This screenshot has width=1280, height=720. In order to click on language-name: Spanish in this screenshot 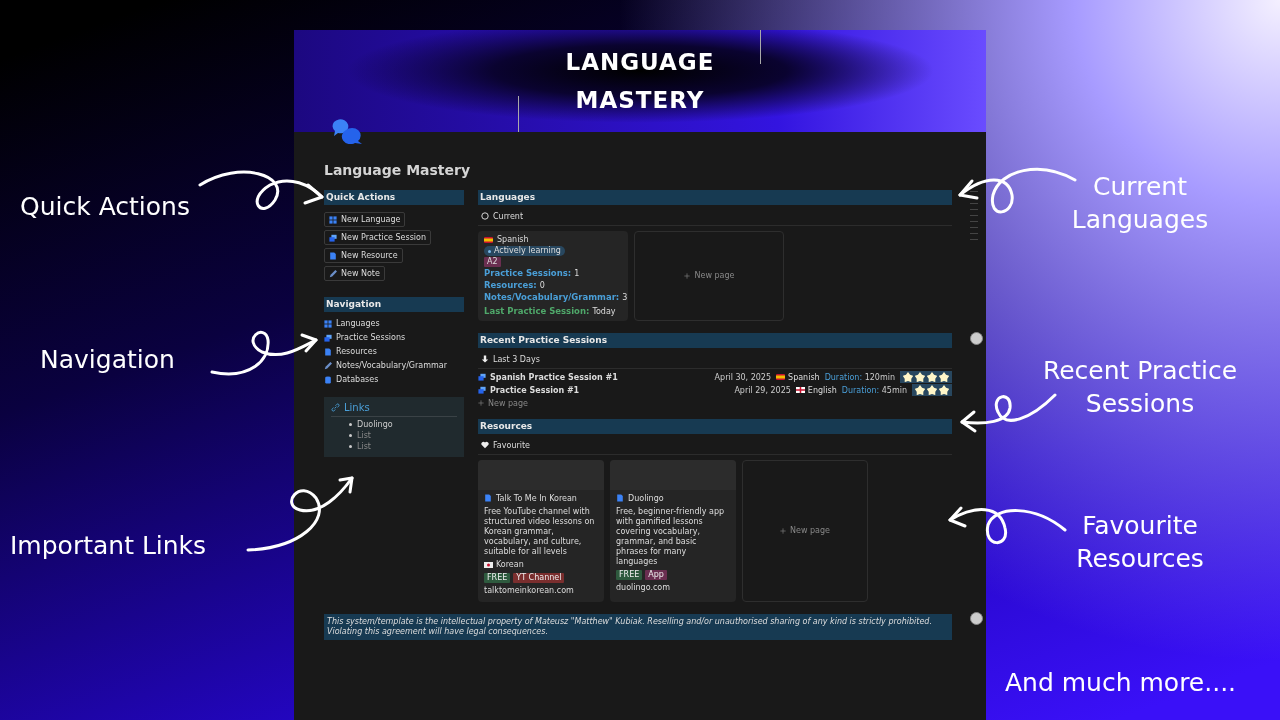, I will do `click(513, 240)`.